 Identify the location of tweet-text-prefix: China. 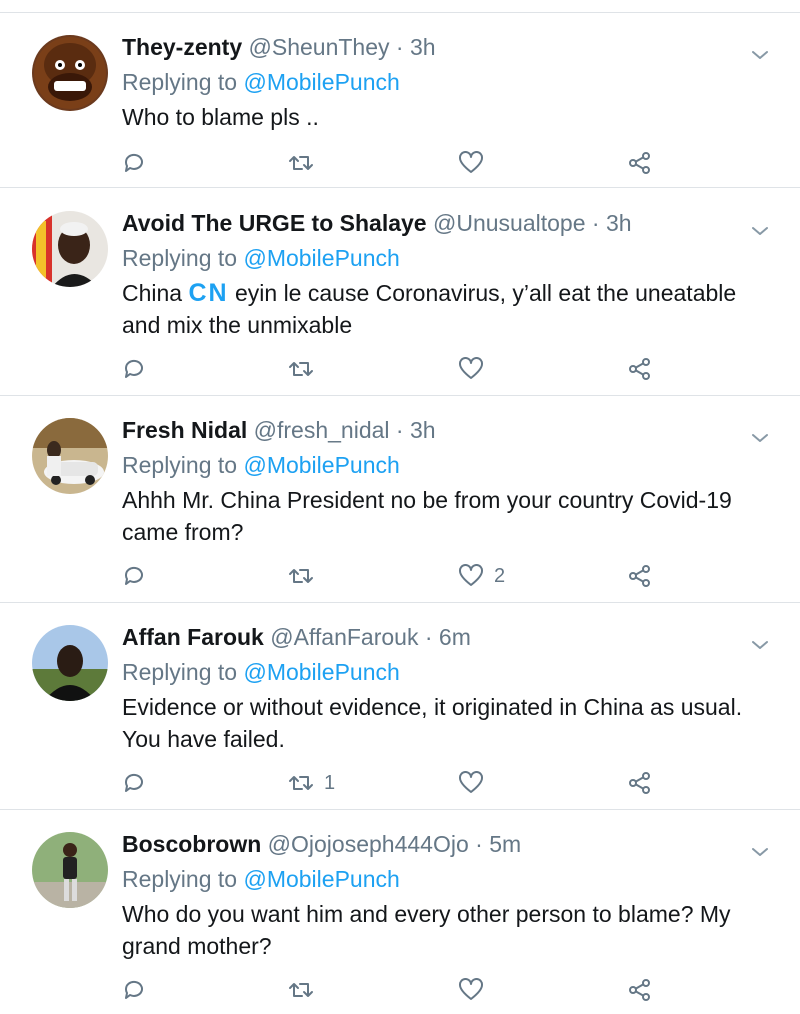
(155, 293).